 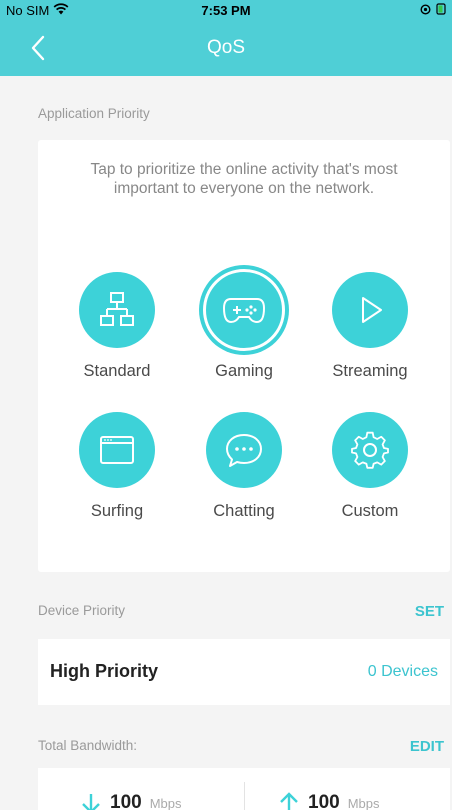 I want to click on application-priority-label: Application Priority, so click(x=94, y=113).